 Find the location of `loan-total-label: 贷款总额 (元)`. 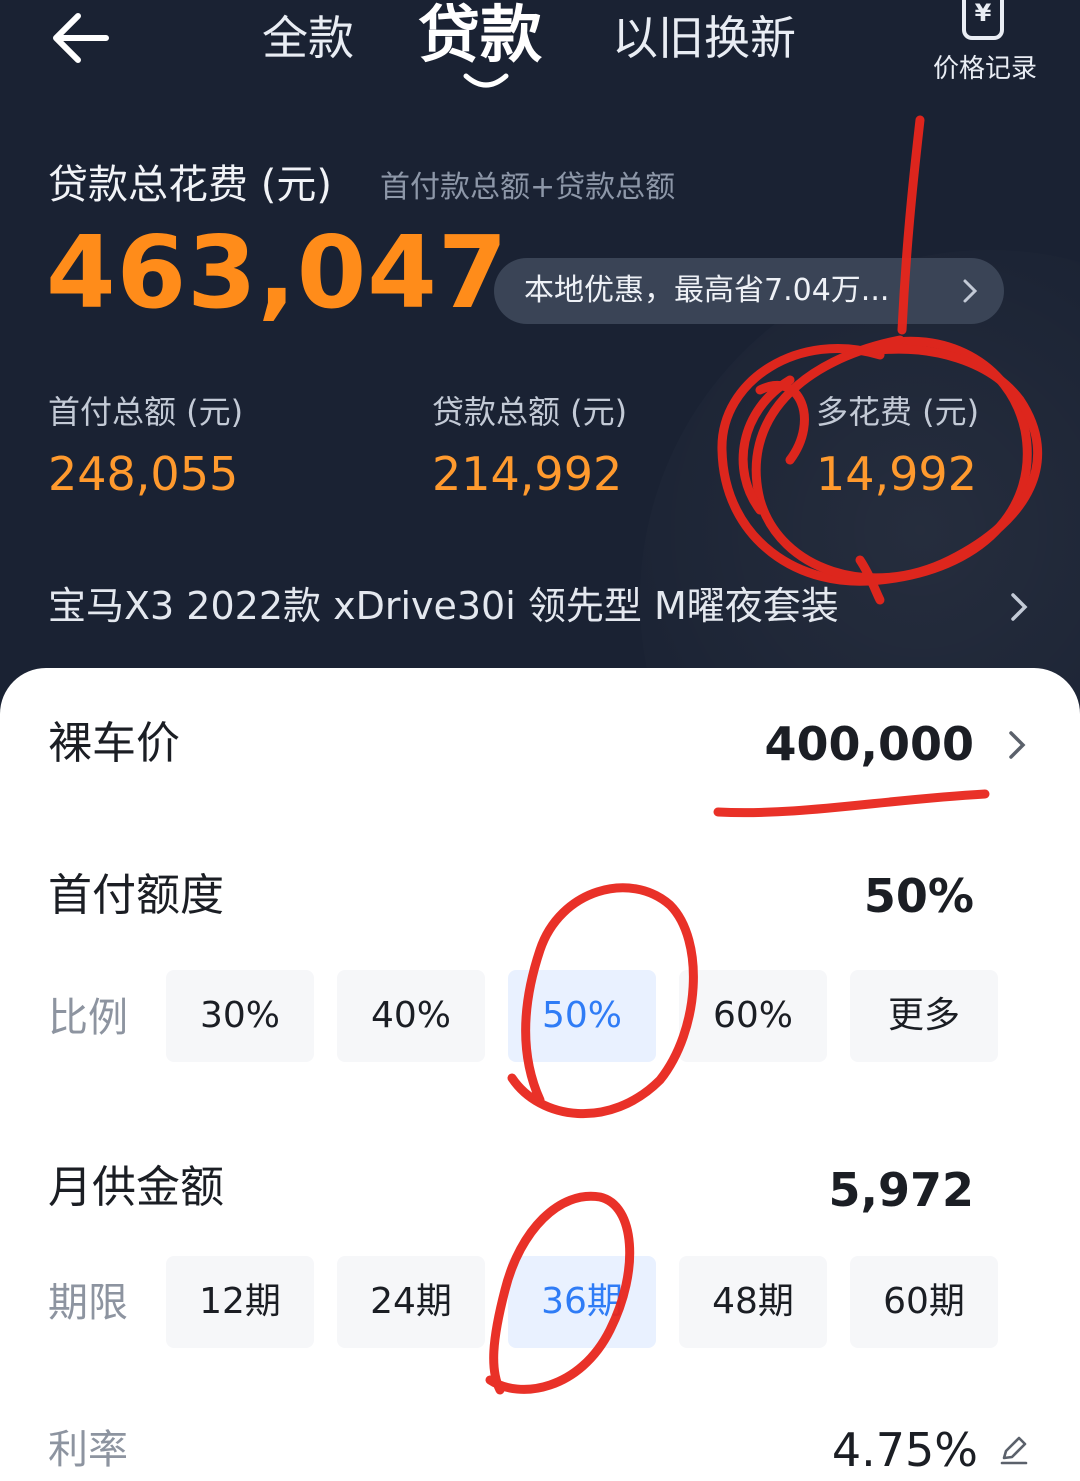

loan-total-label: 贷款总额 (元) is located at coordinates (530, 412).